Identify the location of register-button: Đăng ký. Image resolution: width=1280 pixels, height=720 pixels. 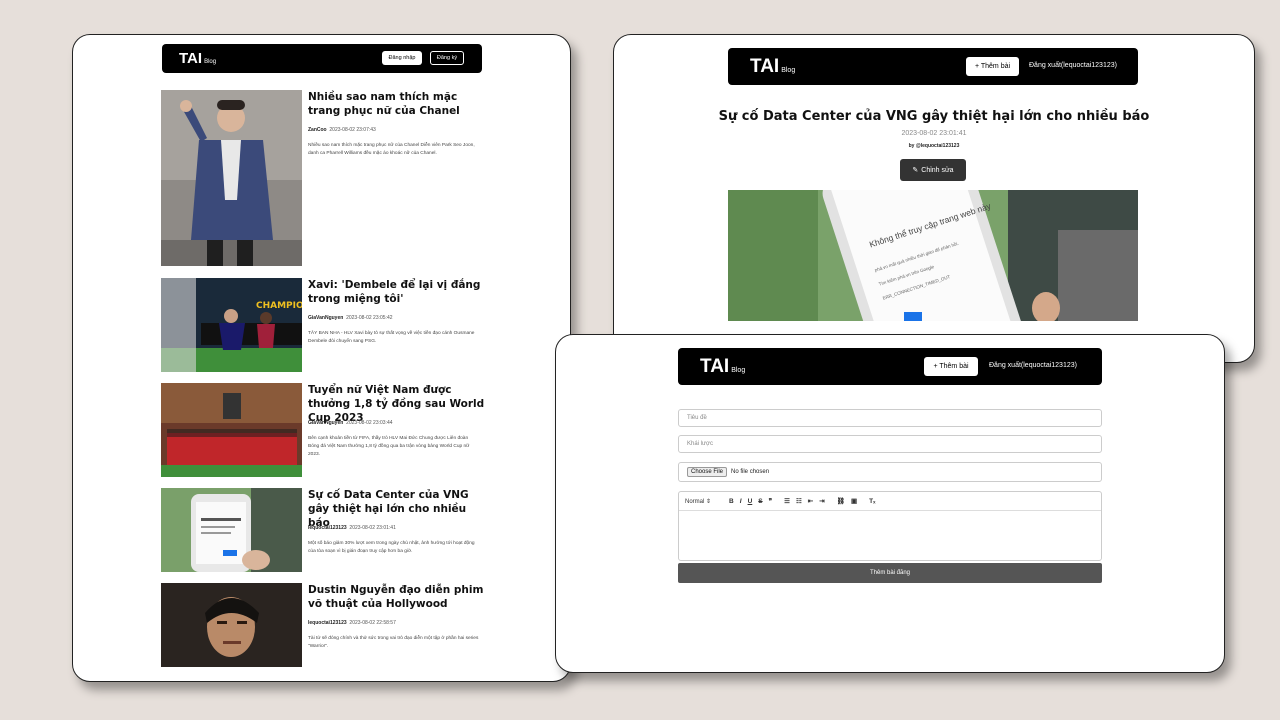
(447, 58).